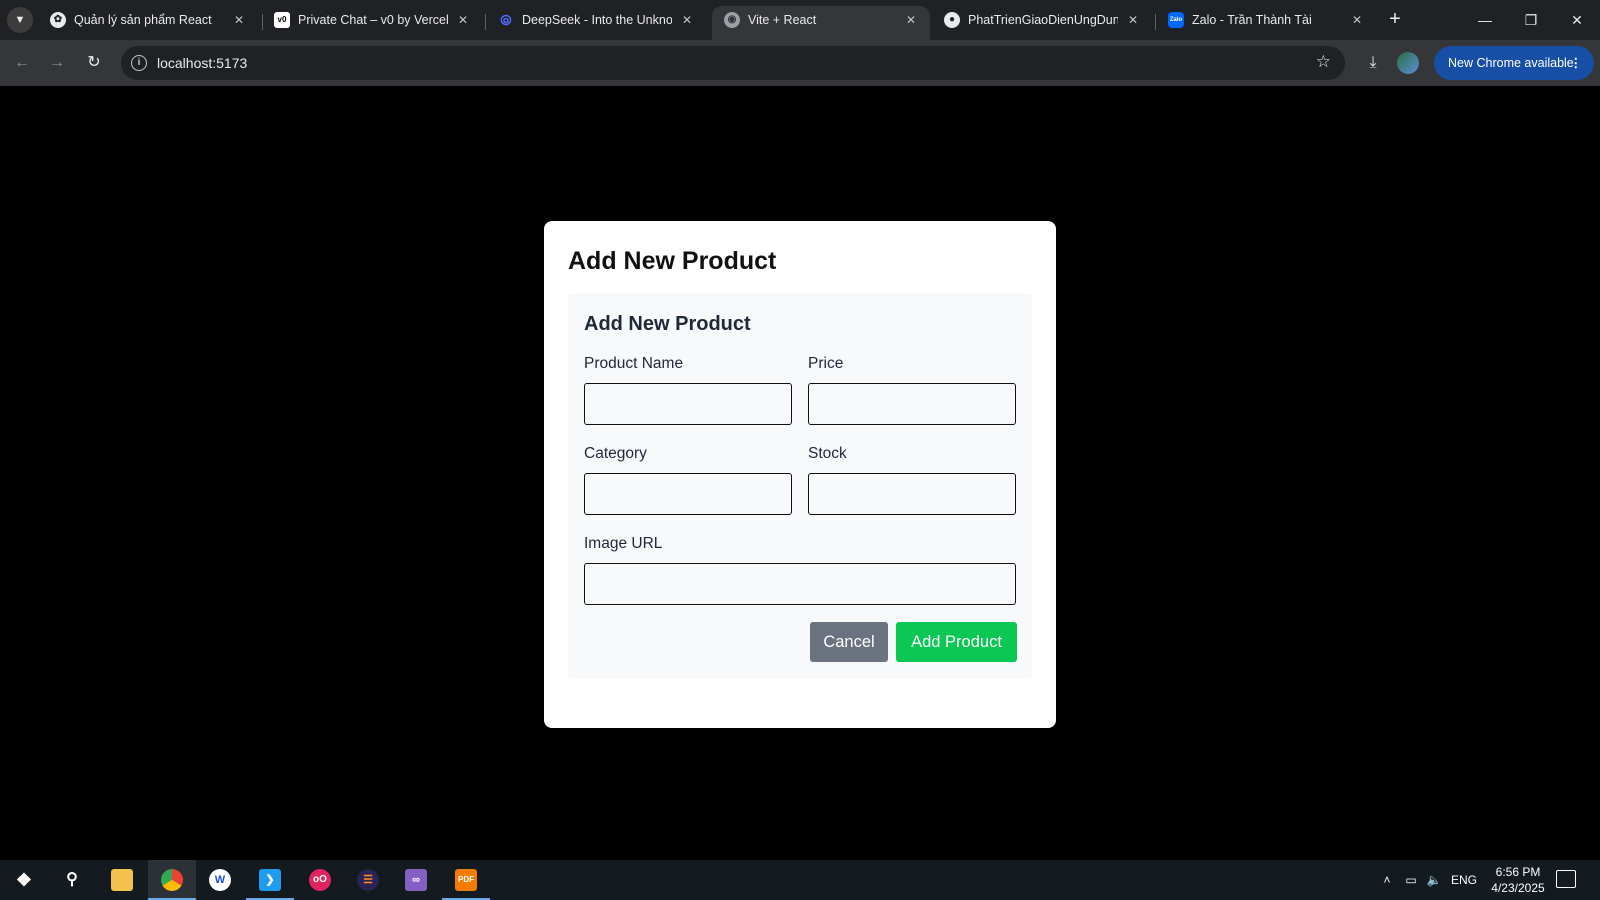  Describe the element at coordinates (732, 20) in the screenshot. I see `globe-icon: ◉` at that location.